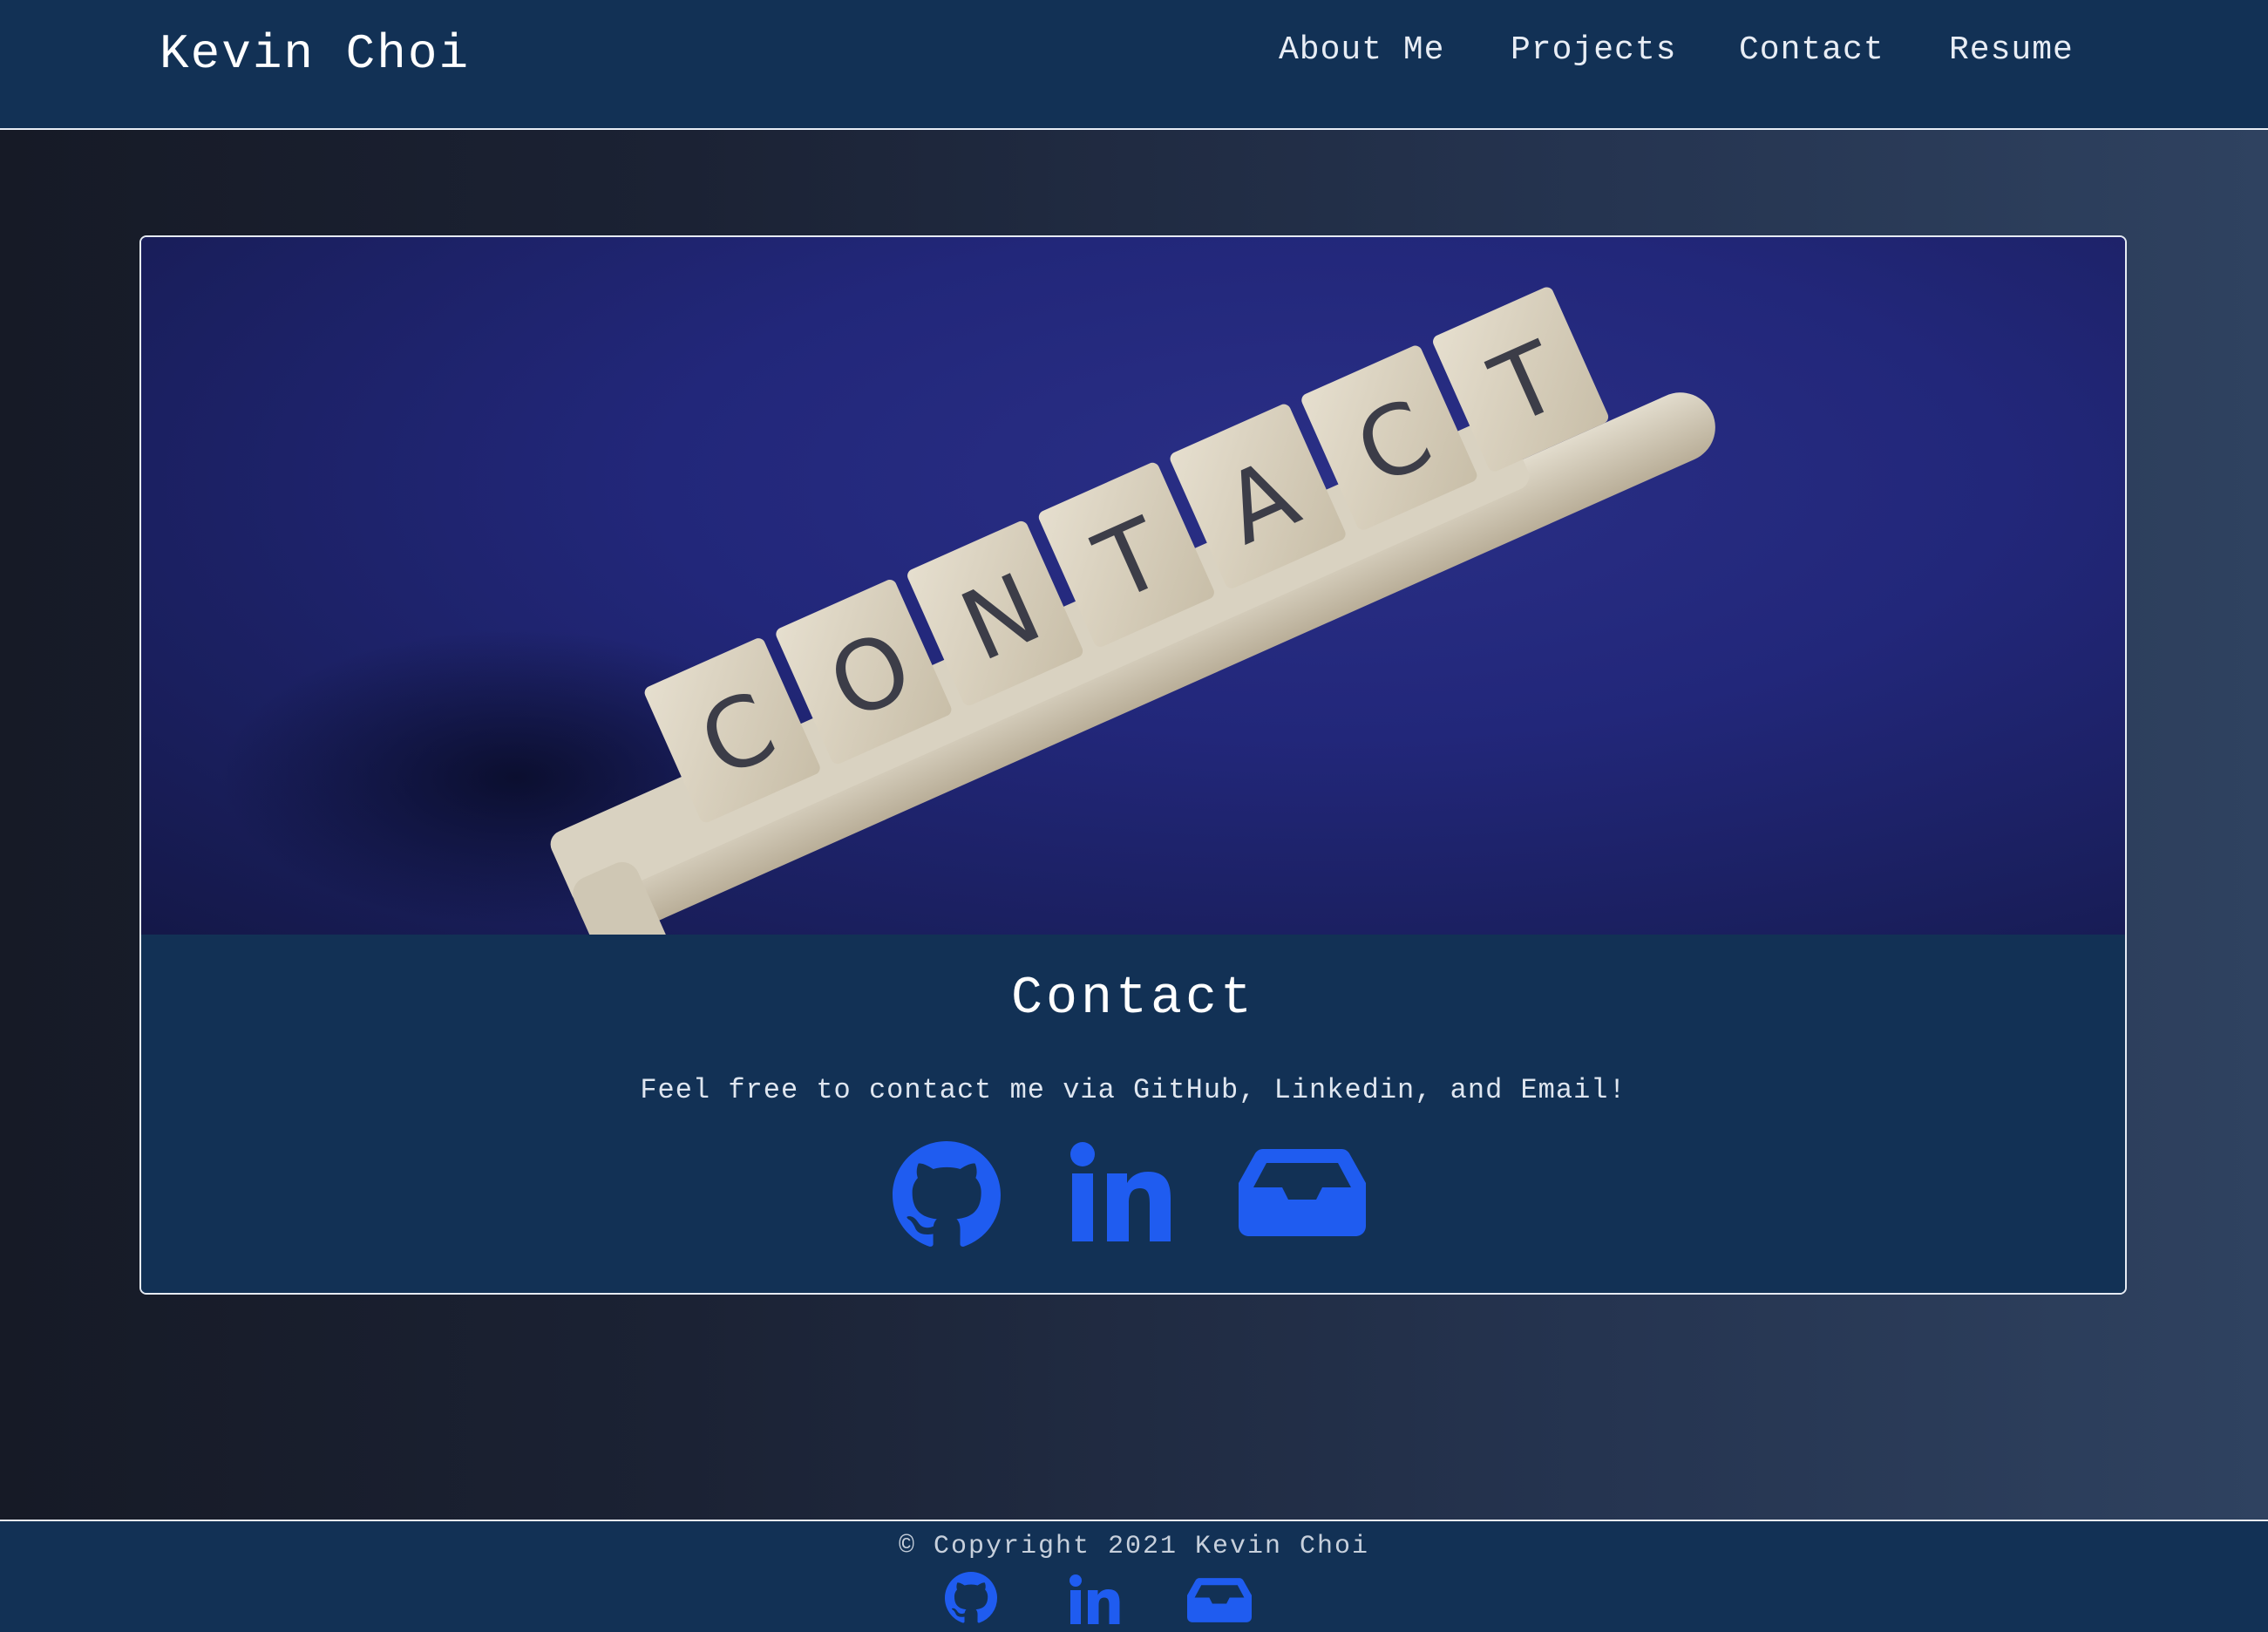 Image resolution: width=2268 pixels, height=1632 pixels. I want to click on nav-link-about-me: About Me, so click(1361, 50).